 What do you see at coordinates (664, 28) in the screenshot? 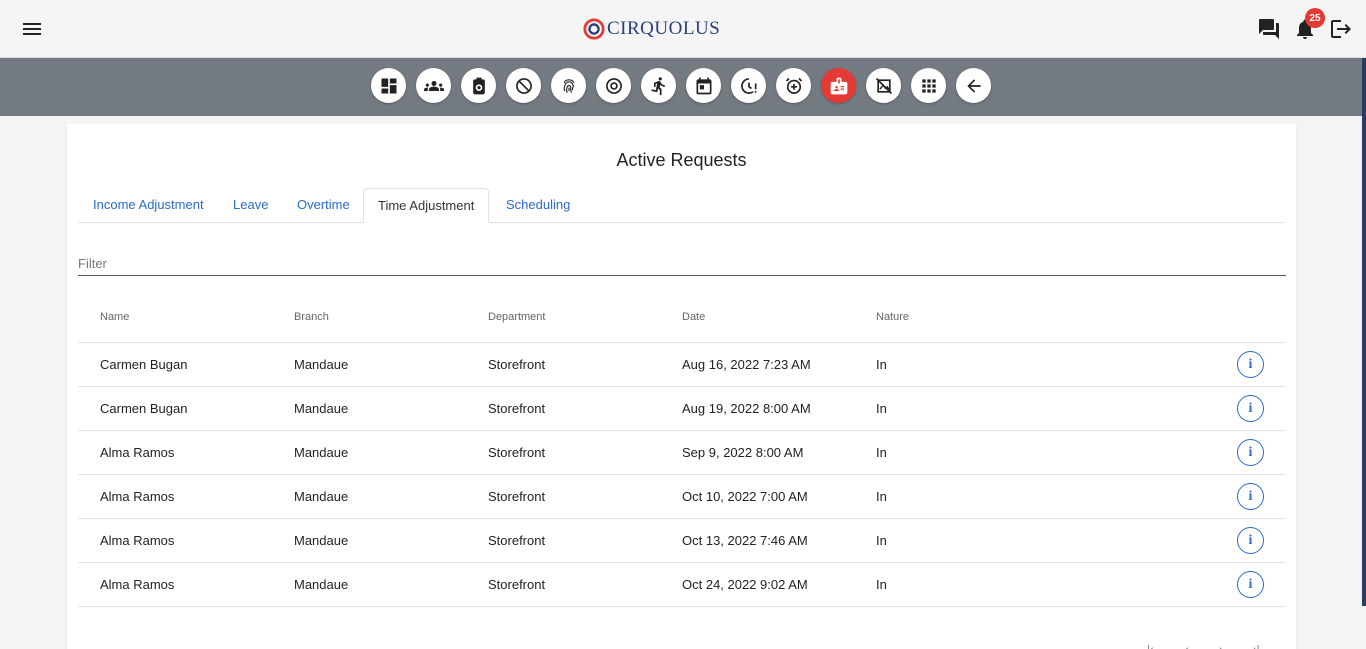
I see `logo-text: CIRQUOLUS` at bounding box center [664, 28].